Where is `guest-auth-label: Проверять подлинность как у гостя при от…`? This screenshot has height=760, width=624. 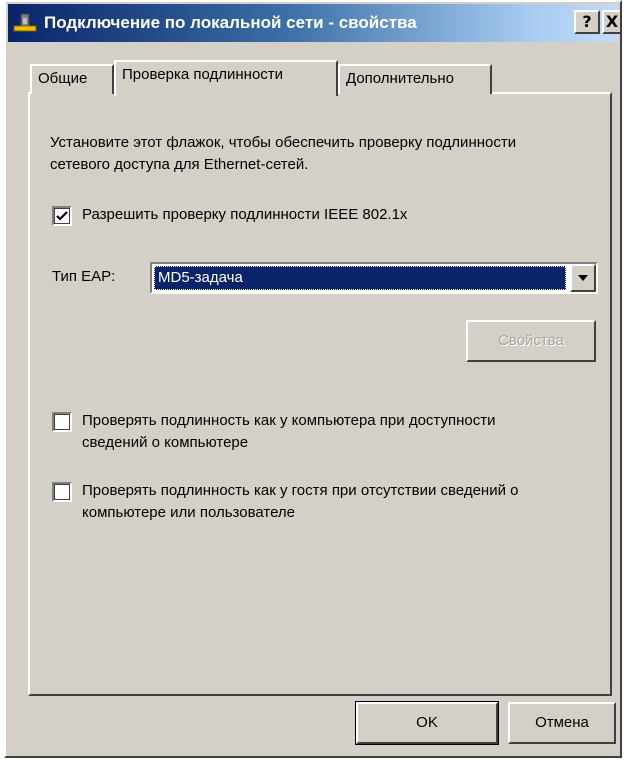
guest-auth-label: Проверять подлинность как у гостя при от… is located at coordinates (322, 502).